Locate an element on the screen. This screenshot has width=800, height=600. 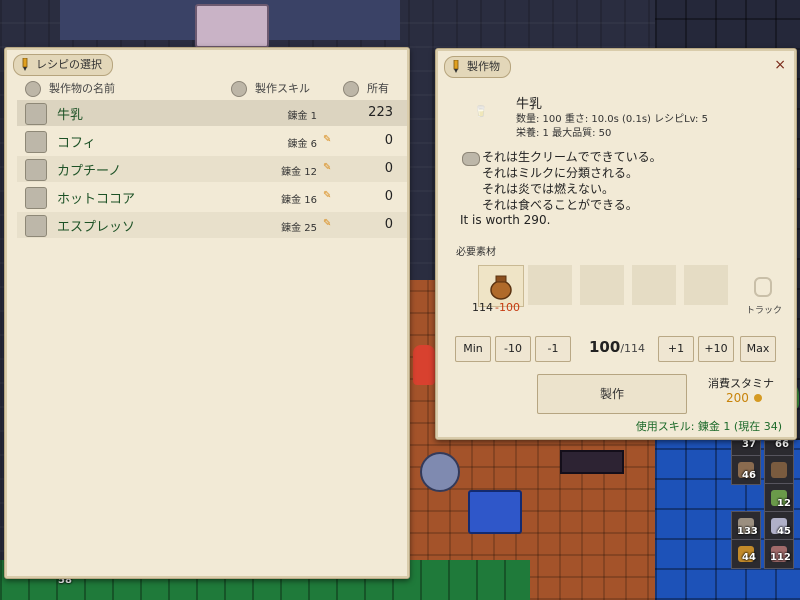
quantity-display: 100/114 is located at coordinates (617, 347).